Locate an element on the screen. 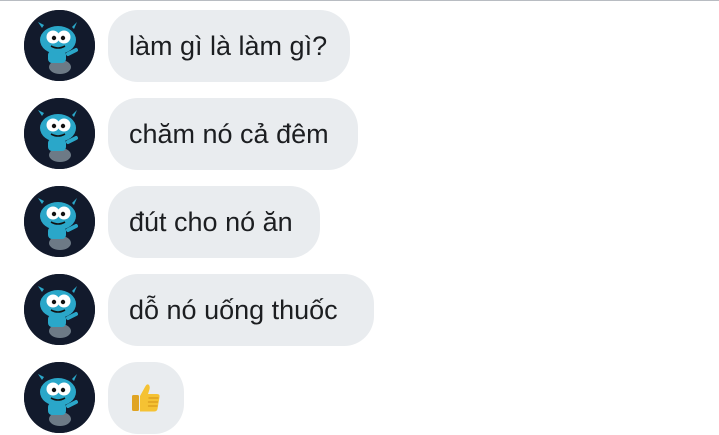 The width and height of the screenshot is (719, 435). thumbs-up-icon is located at coordinates (146, 398).